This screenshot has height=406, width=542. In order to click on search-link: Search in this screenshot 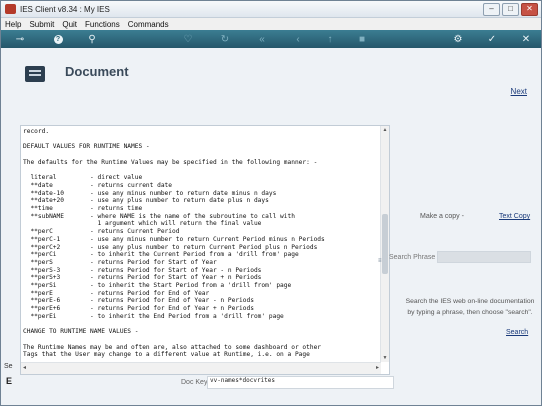, I will do `click(517, 332)`.